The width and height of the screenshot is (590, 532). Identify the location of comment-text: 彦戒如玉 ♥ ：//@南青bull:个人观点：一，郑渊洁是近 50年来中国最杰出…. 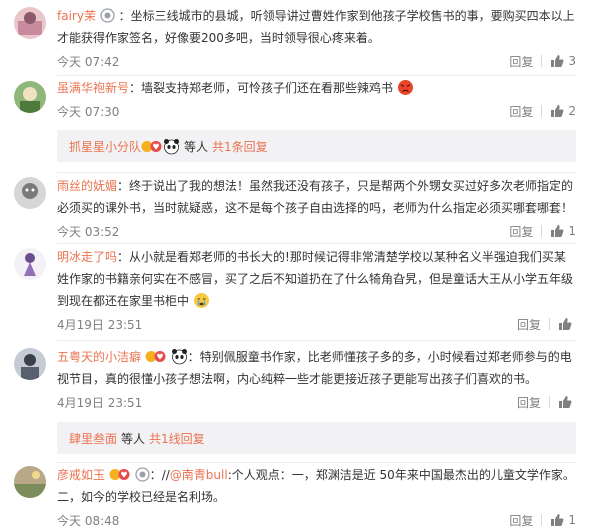
(316, 485).